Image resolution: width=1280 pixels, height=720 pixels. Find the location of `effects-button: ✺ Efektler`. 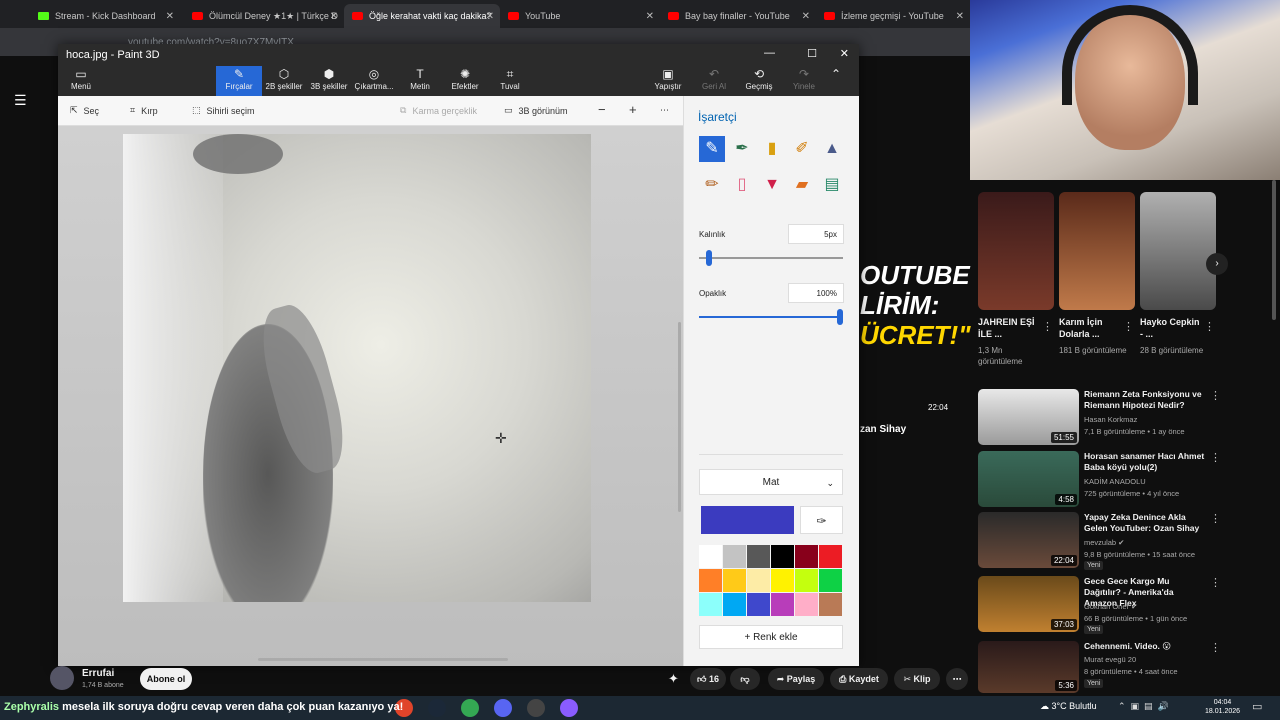

effects-button: ✺ Efektler is located at coordinates (465, 81).